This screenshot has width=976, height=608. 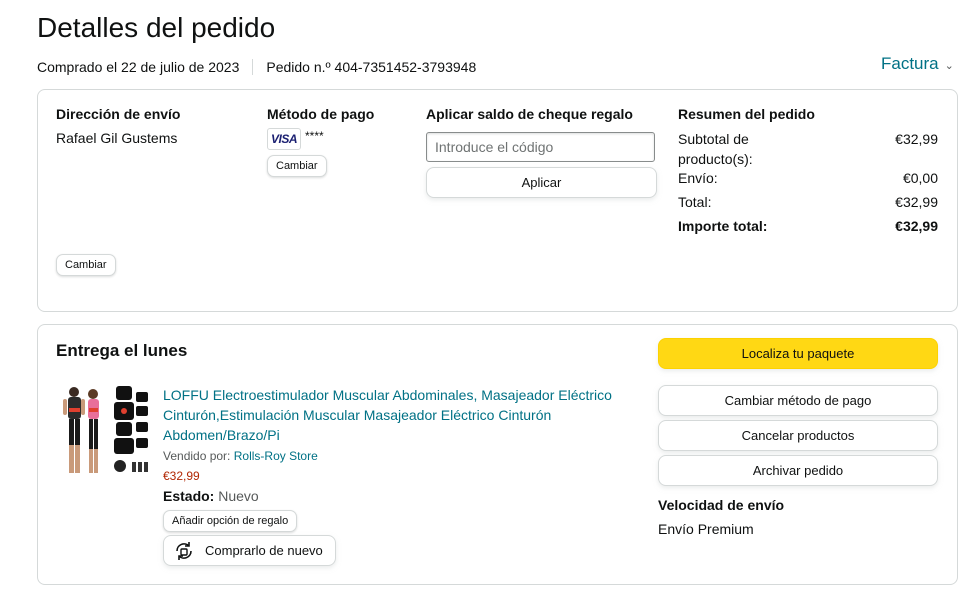 I want to click on sold-by-label: Vendido por:, so click(x=197, y=456).